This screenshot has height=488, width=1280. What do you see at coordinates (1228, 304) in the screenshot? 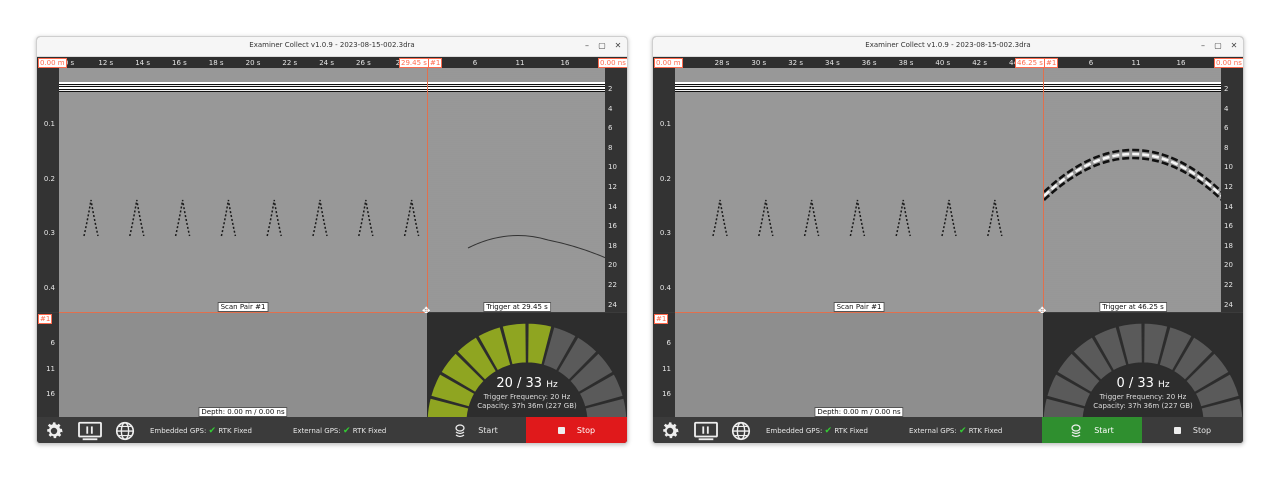
I see `ns-tick: 24` at bounding box center [1228, 304].